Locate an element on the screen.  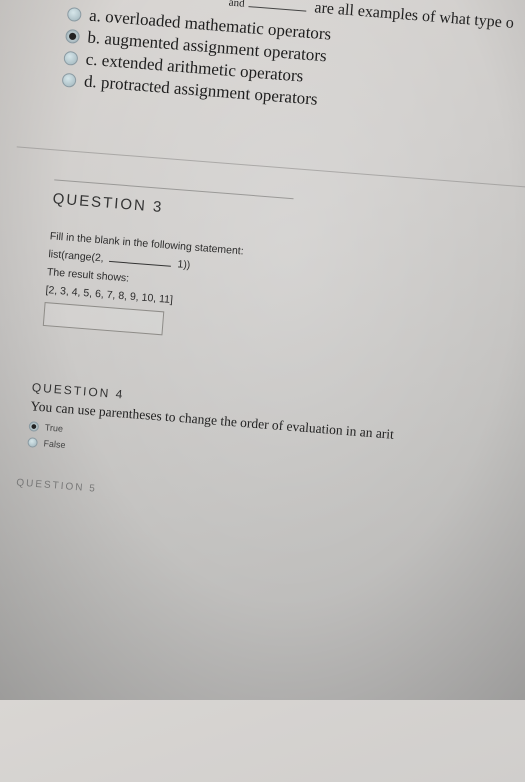
question-3-code-after: 1)) is located at coordinates (184, 265).